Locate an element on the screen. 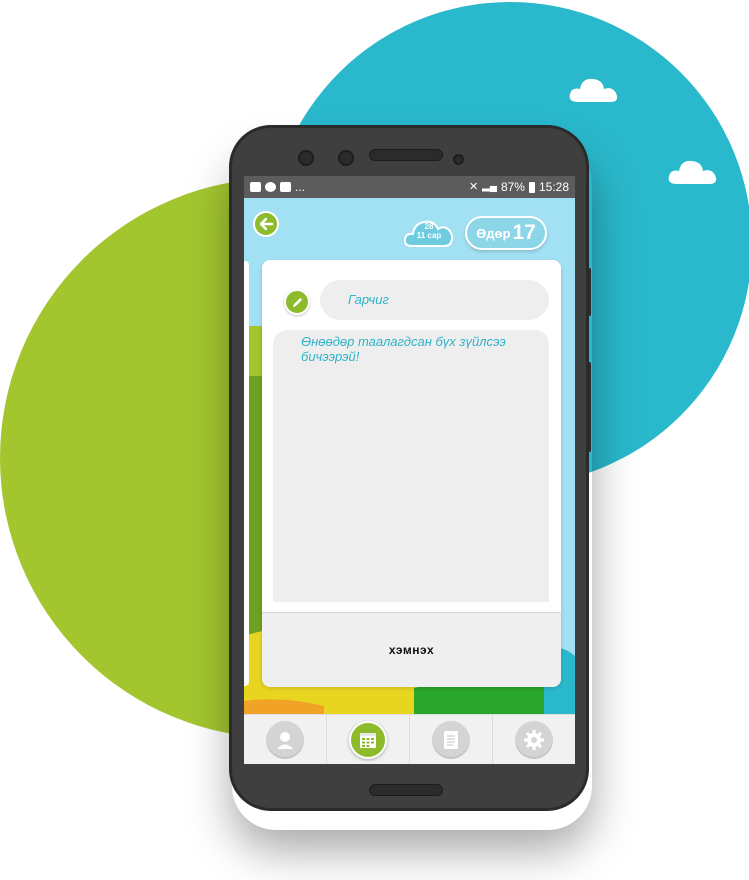 The width and height of the screenshot is (749, 880). save-button: хэмнэх is located at coordinates (411, 649).